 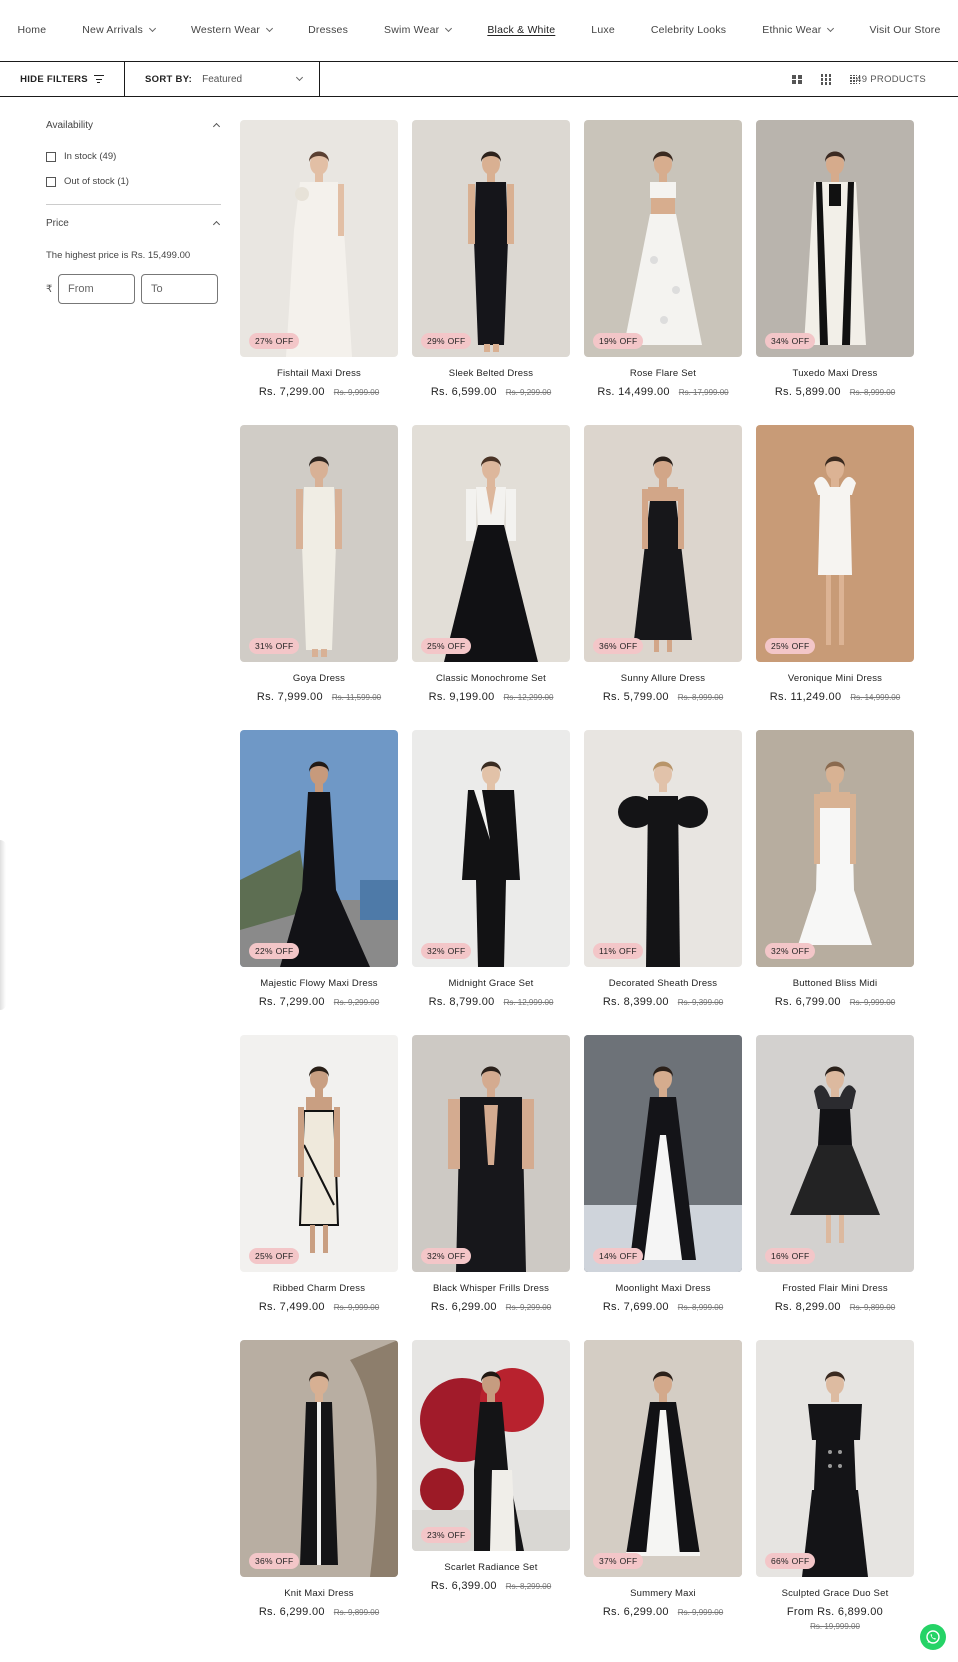 I want to click on product-image: 16% OFF, so click(x=835, y=1153).